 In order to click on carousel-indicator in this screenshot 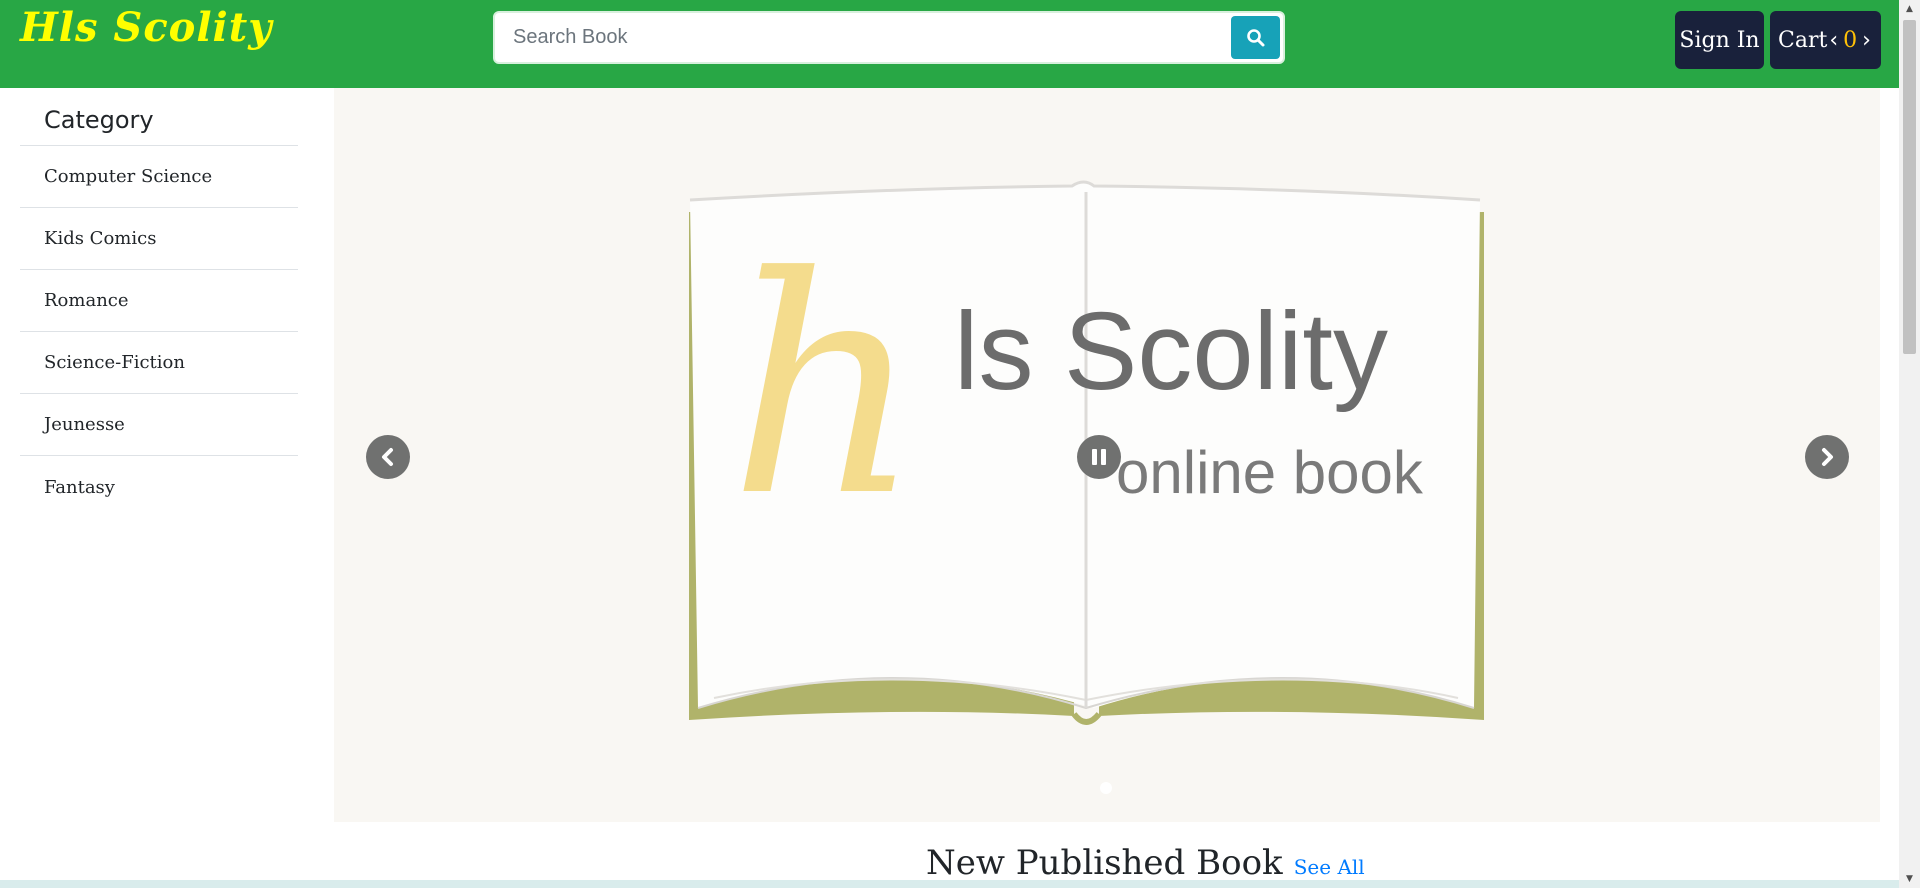, I will do `click(1106, 788)`.